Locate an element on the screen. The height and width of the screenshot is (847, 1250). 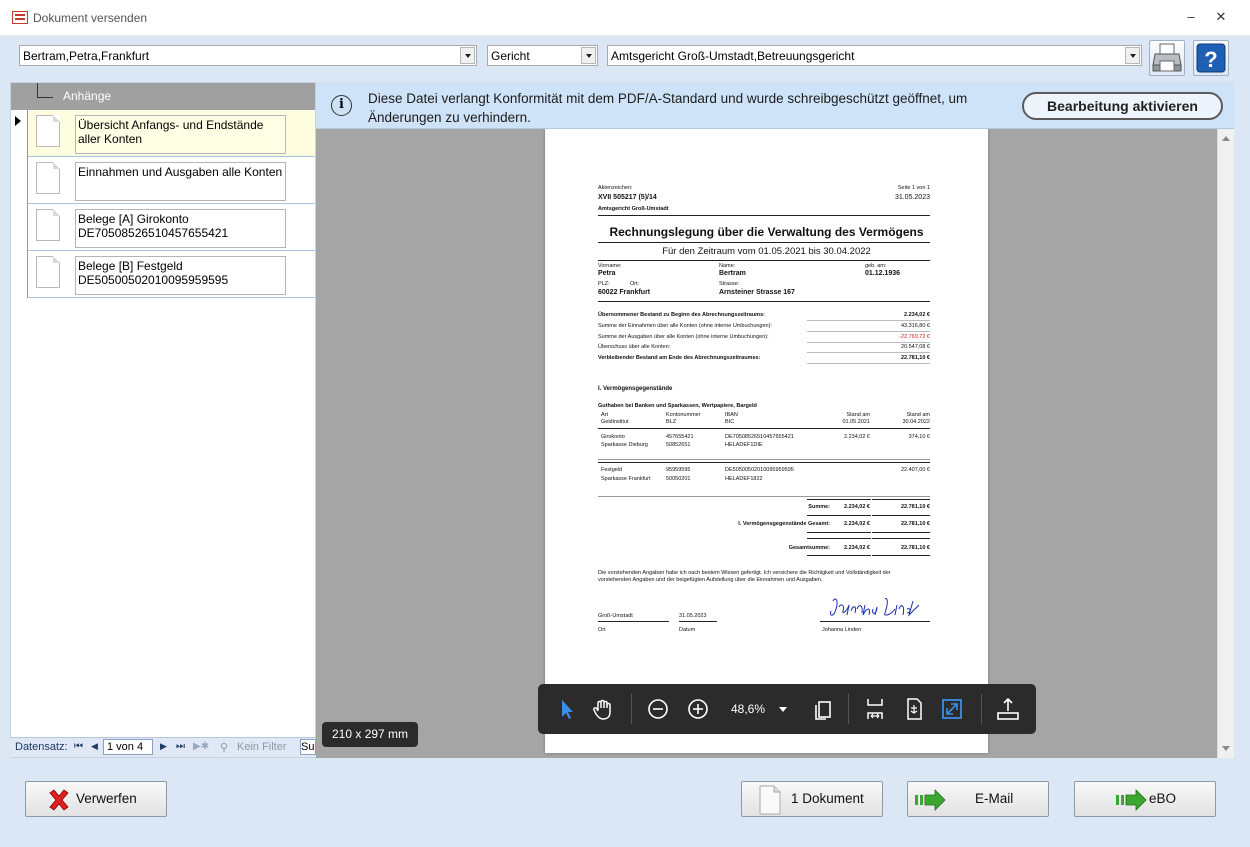
acc2-number: 95959595 is located at coordinates (678, 470).